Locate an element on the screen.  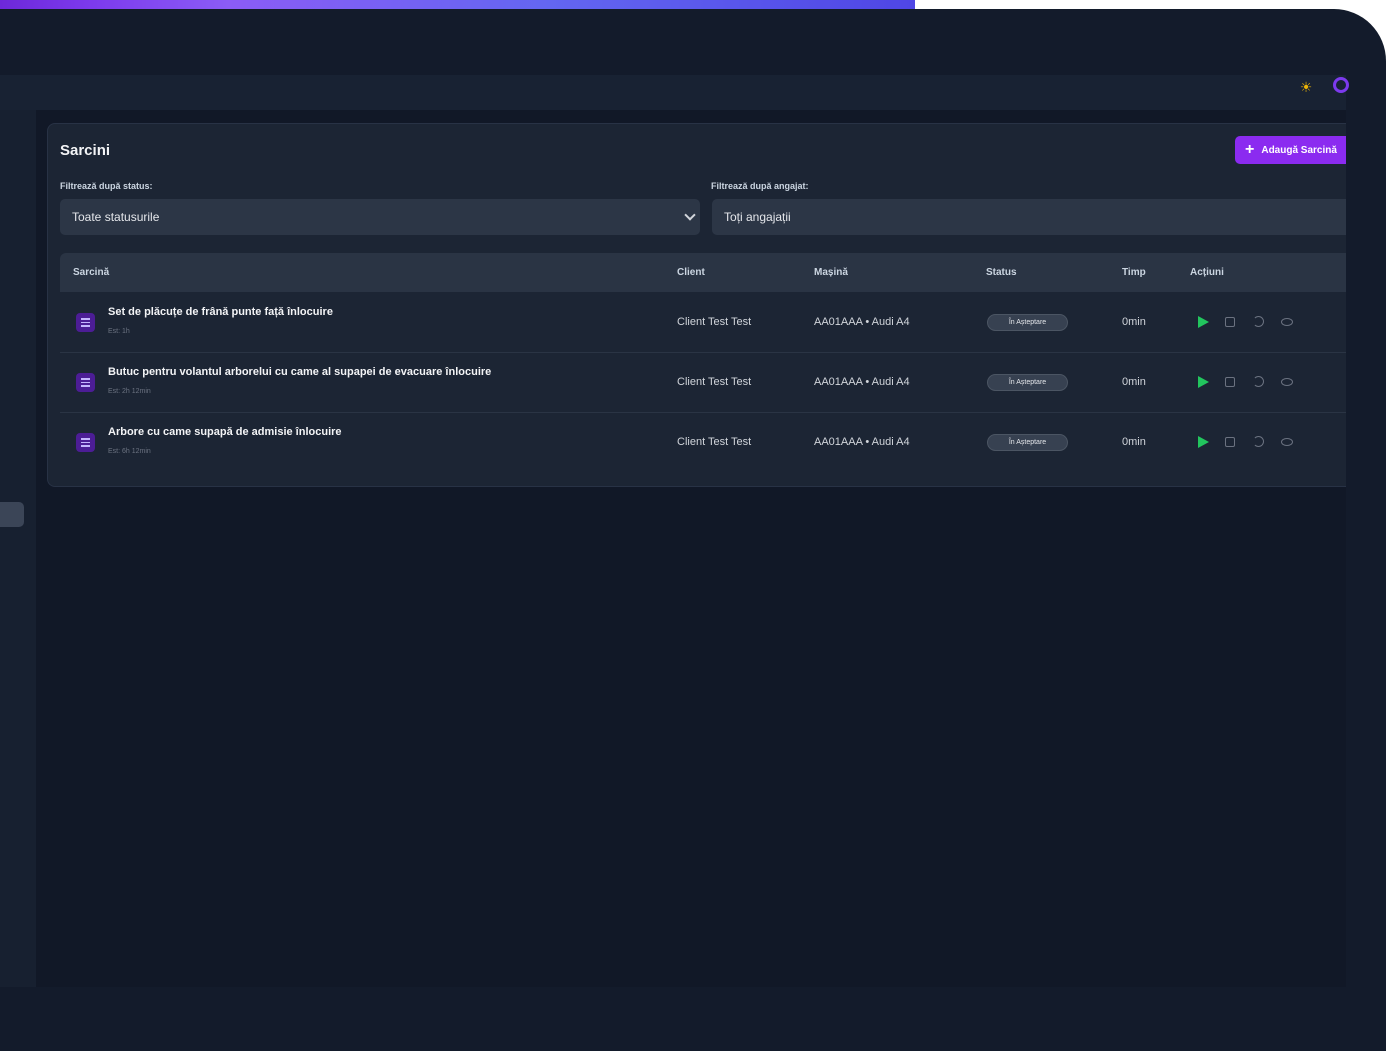
status-filter-label: Filtrează după status: is located at coordinates (106, 186).